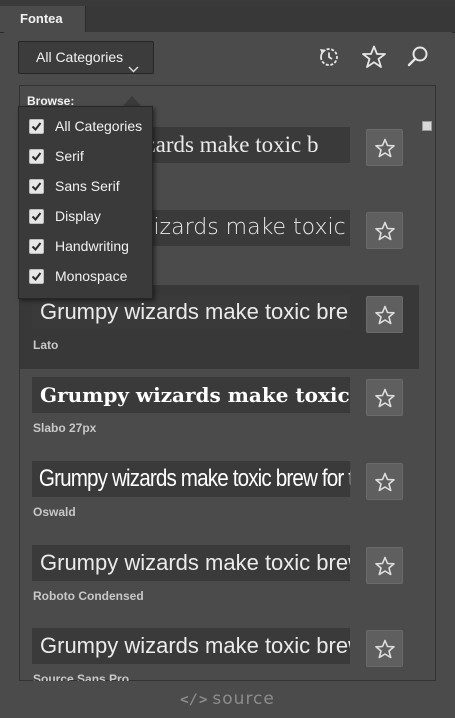  I want to click on category-option-label: Sans Serif, so click(87, 186).